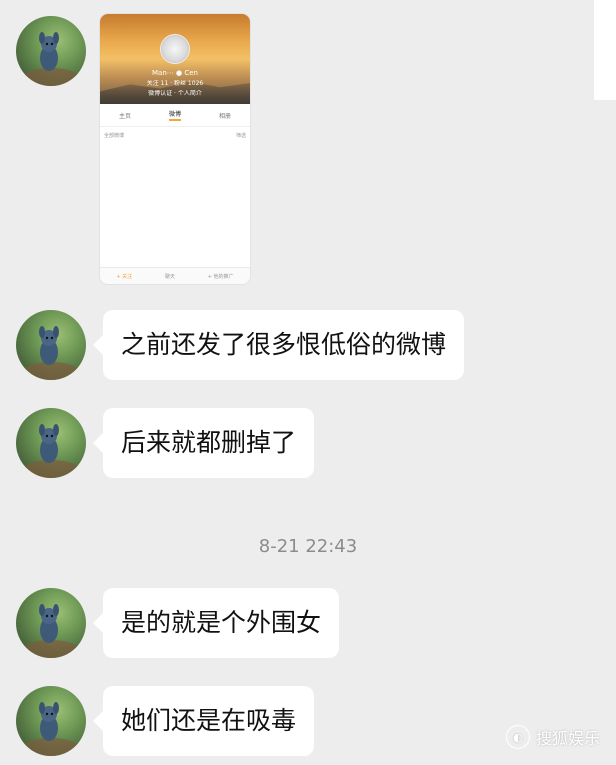  I want to click on tab-weibo: 微博, so click(174, 115).